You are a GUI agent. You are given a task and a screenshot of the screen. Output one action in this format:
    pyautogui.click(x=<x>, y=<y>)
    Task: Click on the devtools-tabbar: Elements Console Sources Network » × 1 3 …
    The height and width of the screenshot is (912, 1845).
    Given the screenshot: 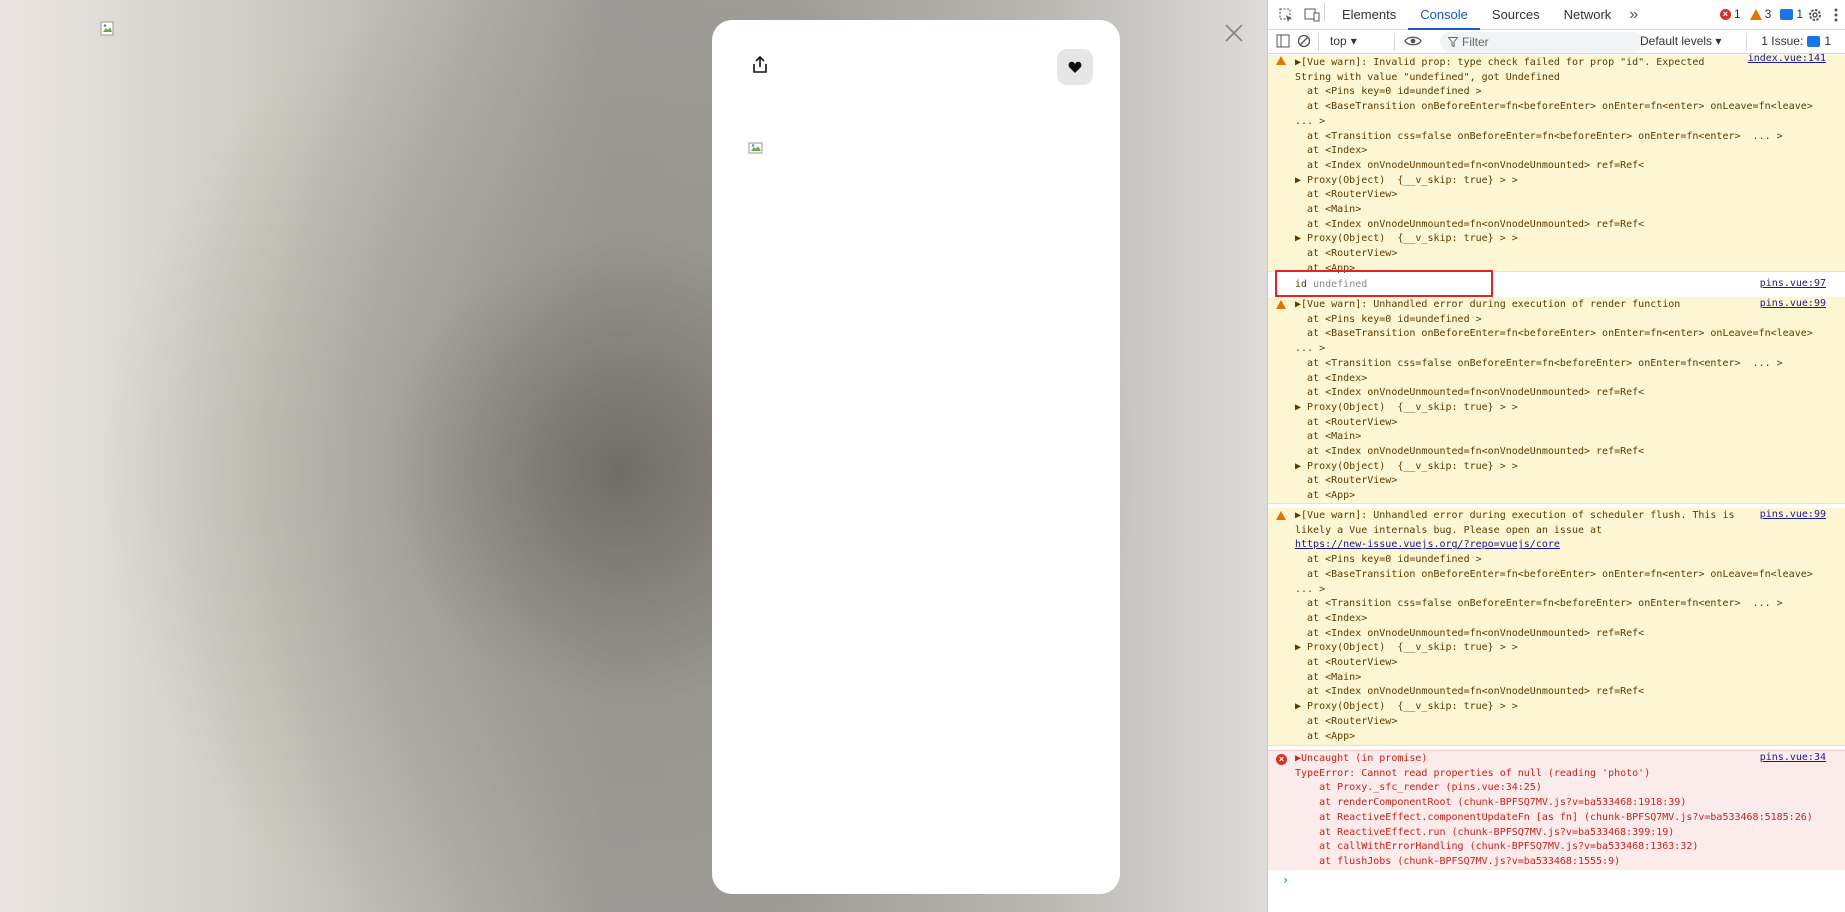 What is the action you would take?
    pyautogui.click(x=1556, y=15)
    